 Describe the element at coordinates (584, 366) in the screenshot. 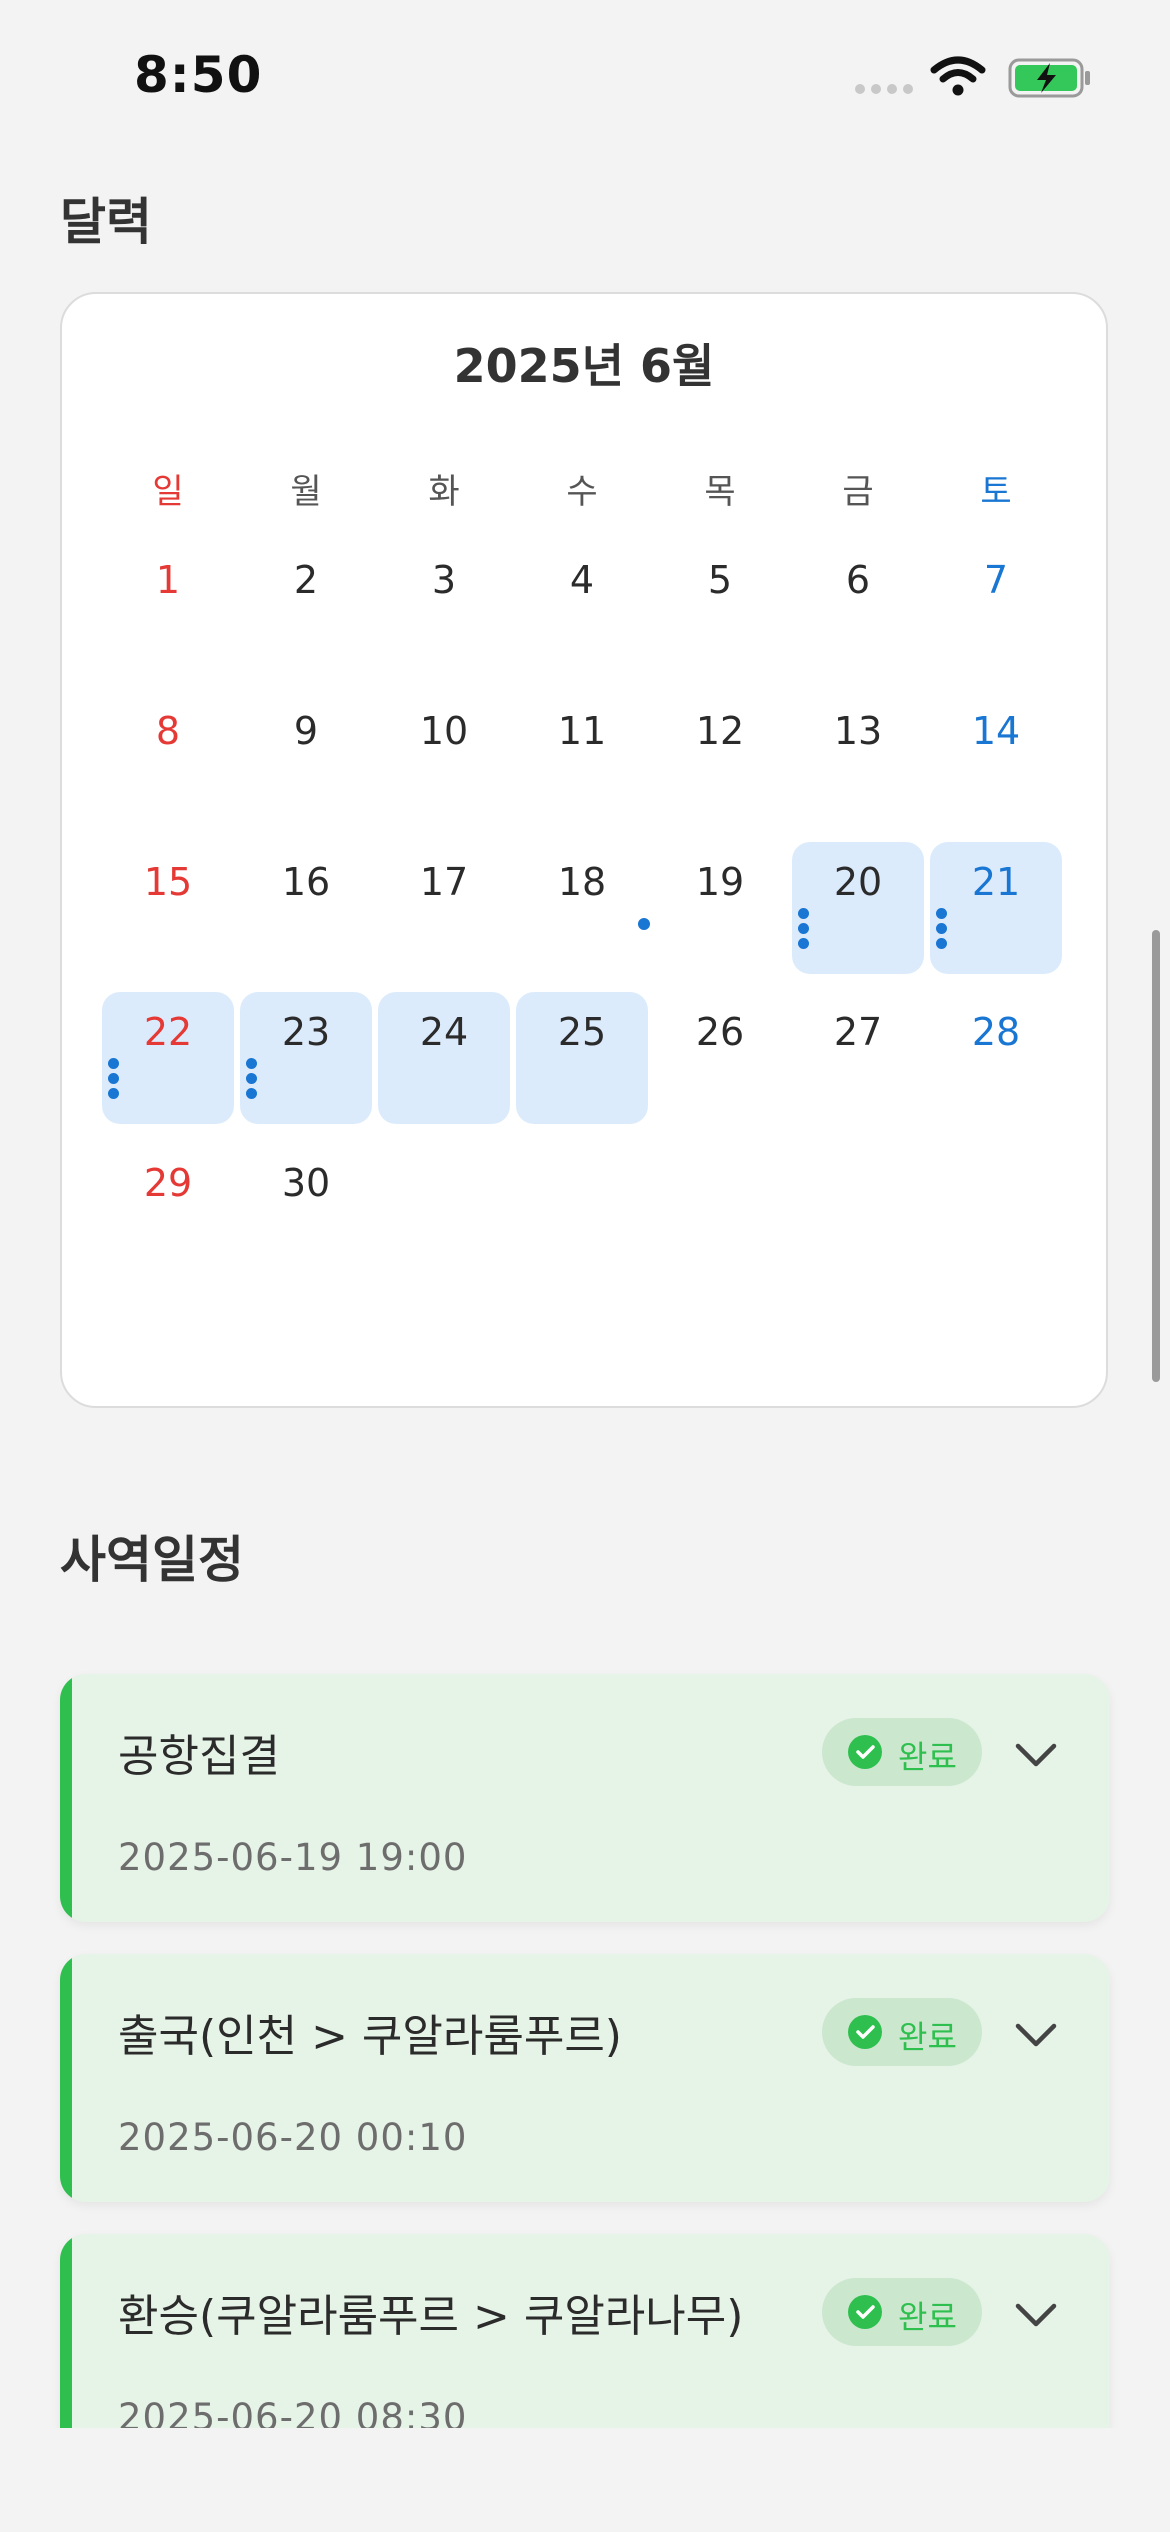

I see `calendar-month-label: 2025년 6월` at that location.